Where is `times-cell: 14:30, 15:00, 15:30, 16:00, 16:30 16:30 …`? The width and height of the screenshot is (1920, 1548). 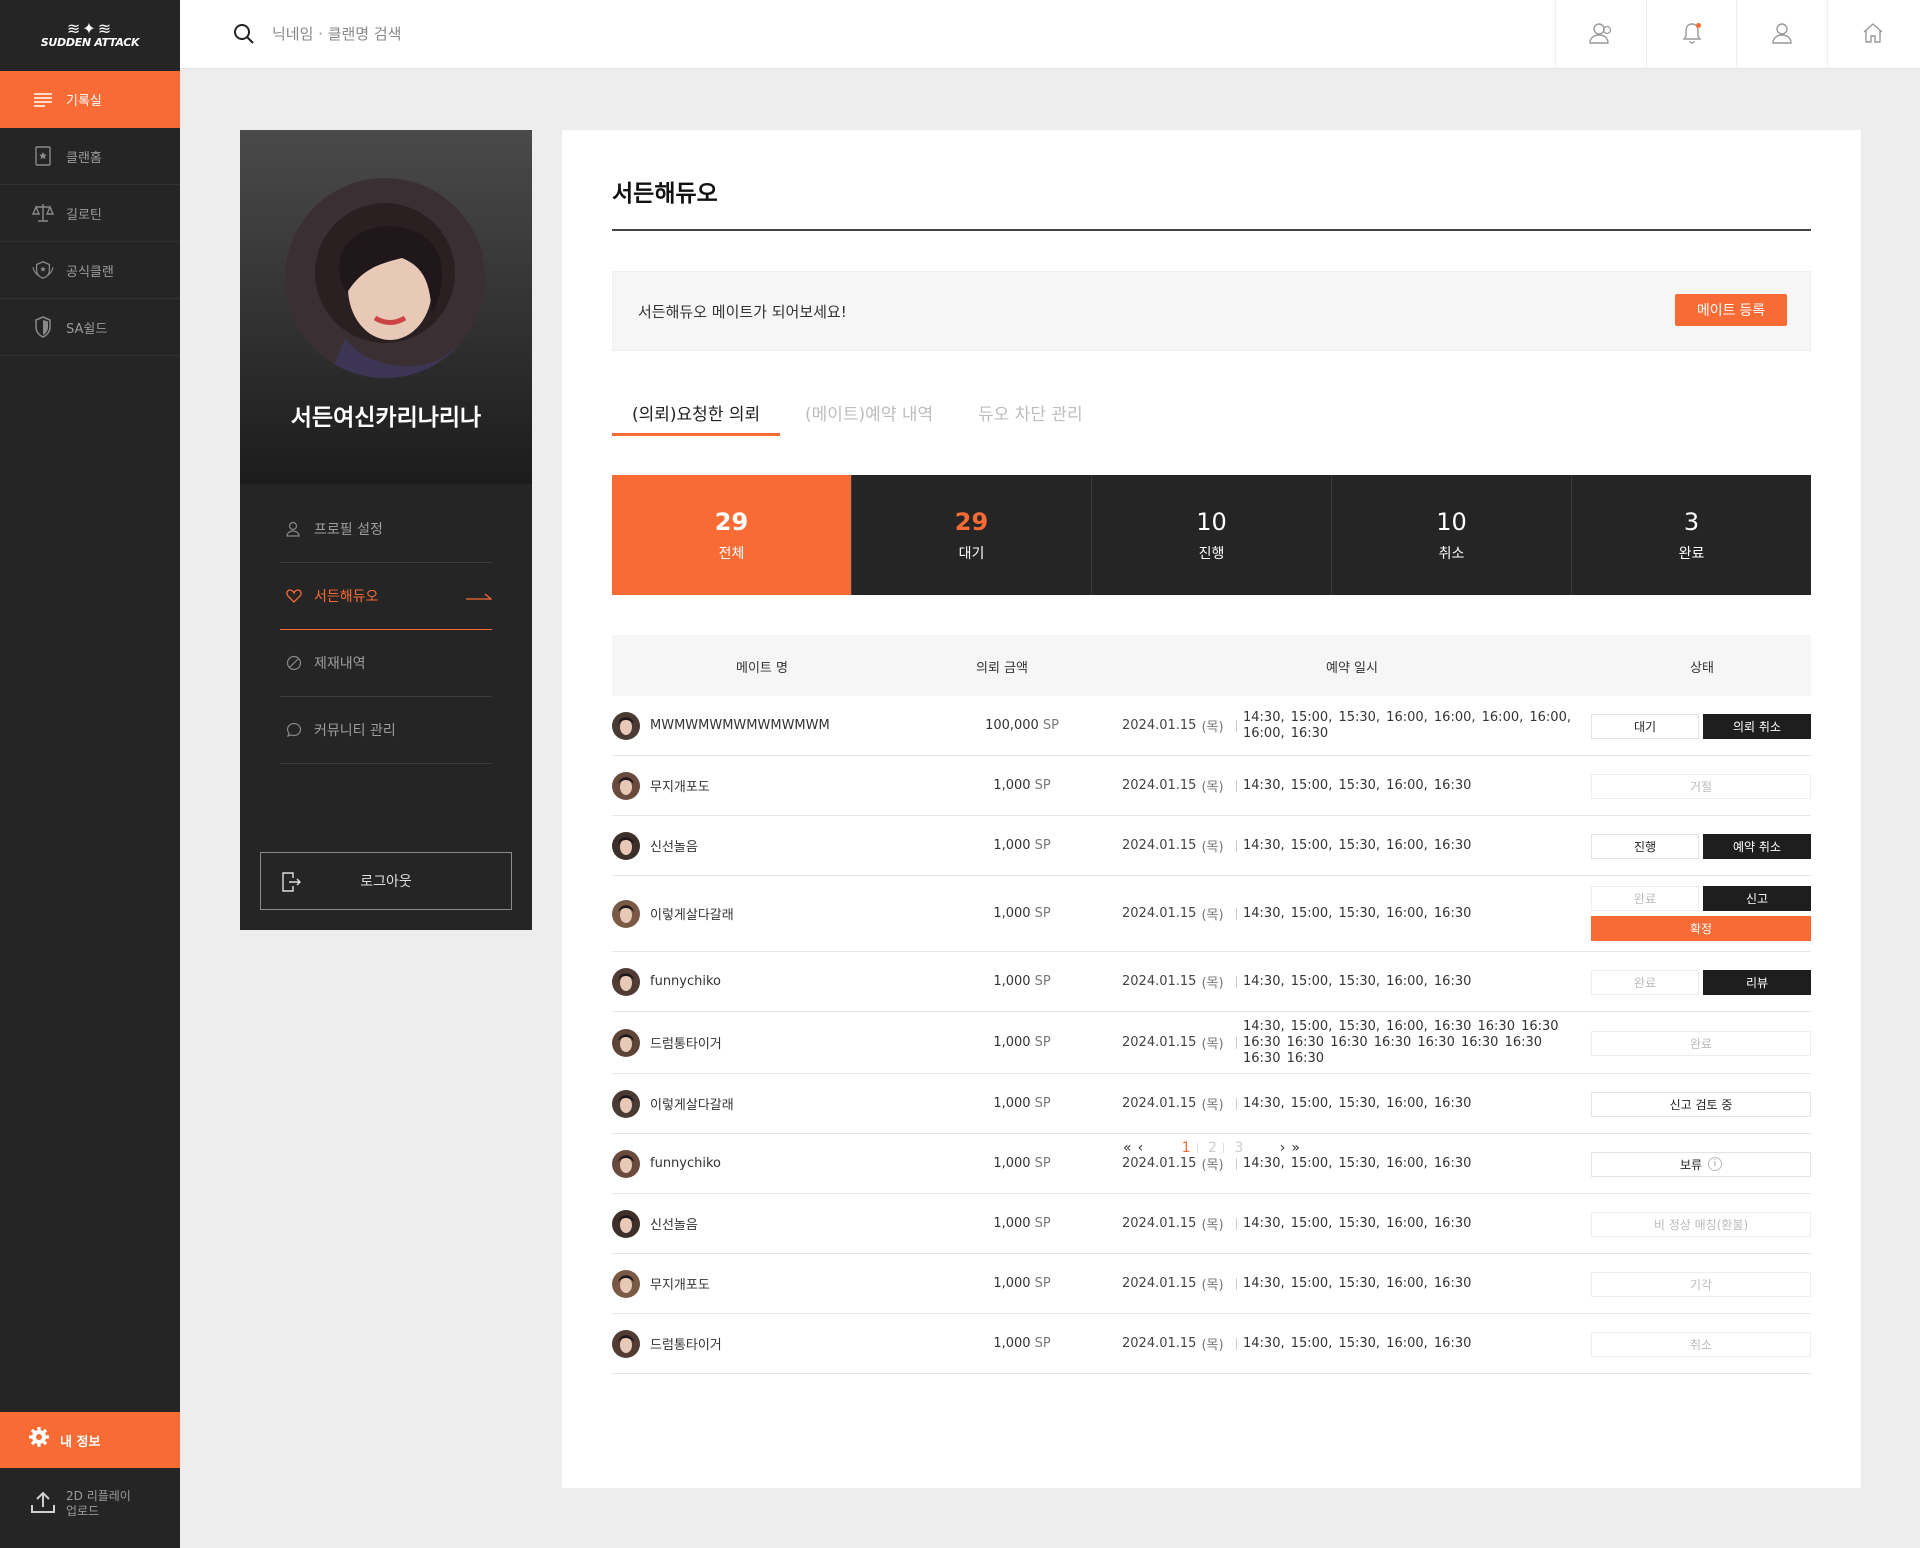 times-cell: 14:30, 15:00, 15:30, 16:00, 16:30 16:30 … is located at coordinates (1408, 1042).